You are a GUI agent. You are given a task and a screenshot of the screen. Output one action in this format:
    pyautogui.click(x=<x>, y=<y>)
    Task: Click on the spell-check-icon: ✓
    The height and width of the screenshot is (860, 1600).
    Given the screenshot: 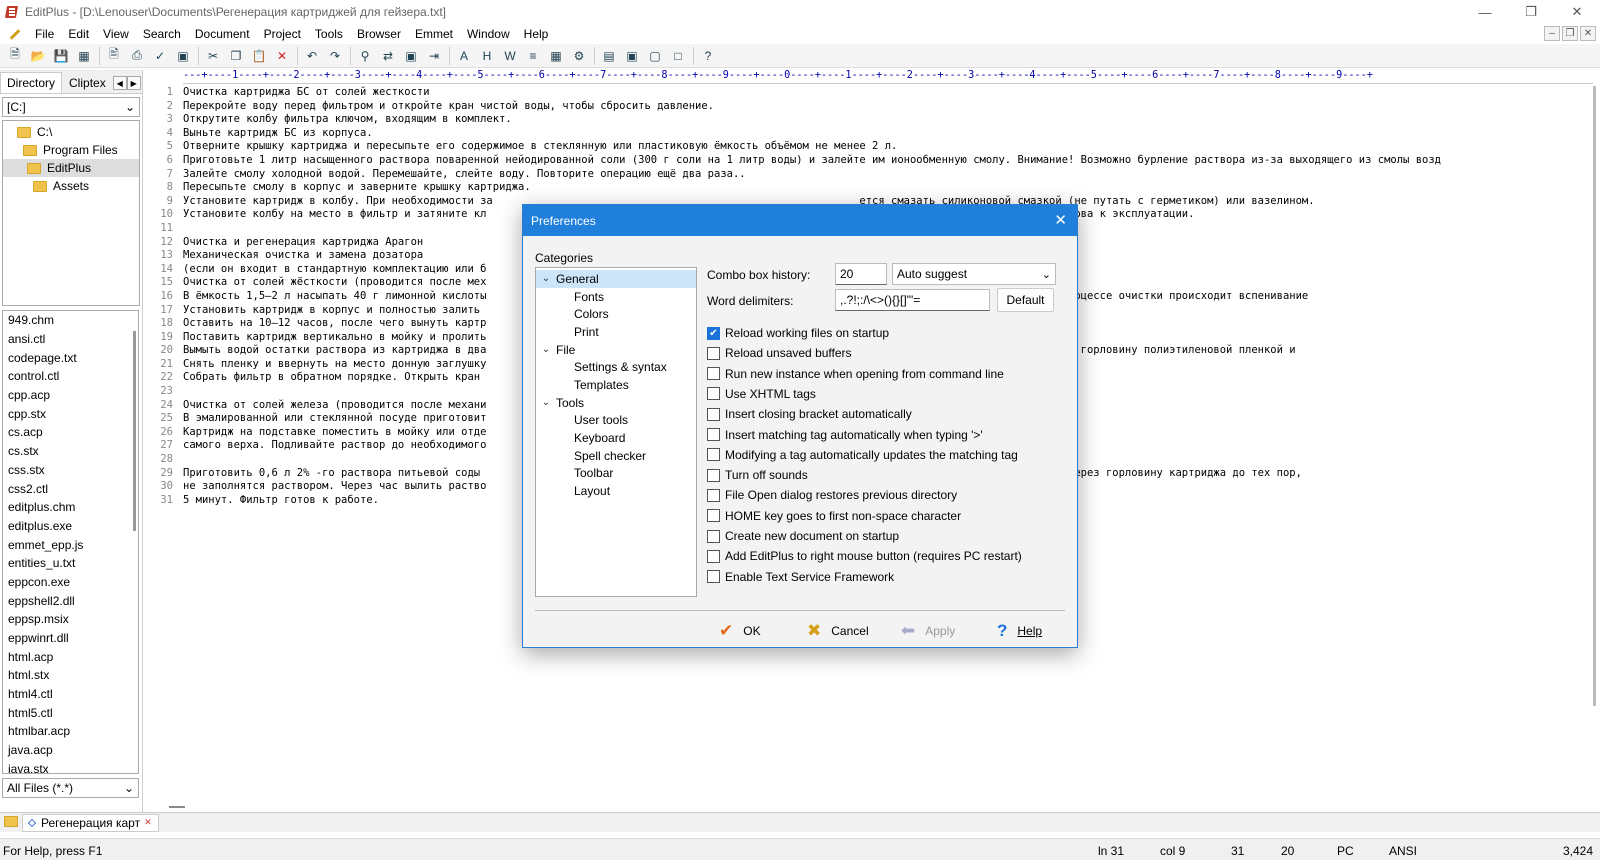 What is the action you would take?
    pyautogui.click(x=160, y=56)
    